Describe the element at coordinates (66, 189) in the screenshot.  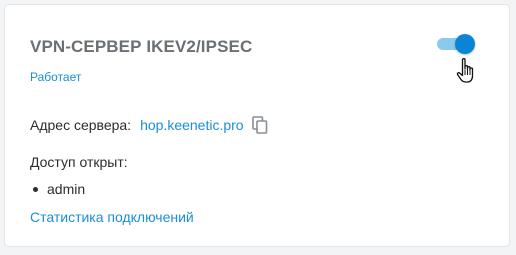
I see `user-name: admin` at that location.